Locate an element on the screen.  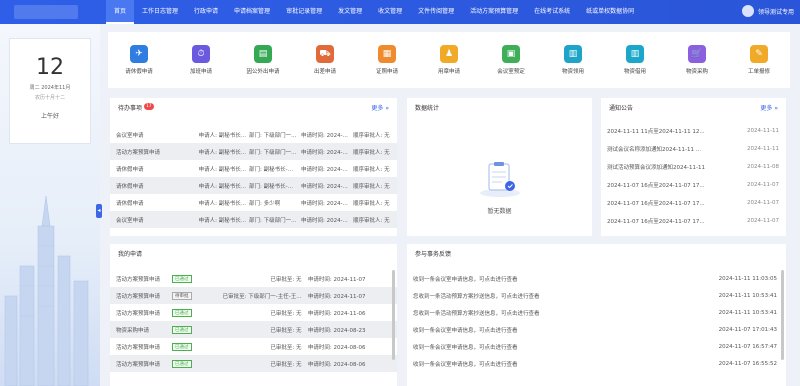
app-seal-request: ♟ 用章申请 is located at coordinates (449, 60).